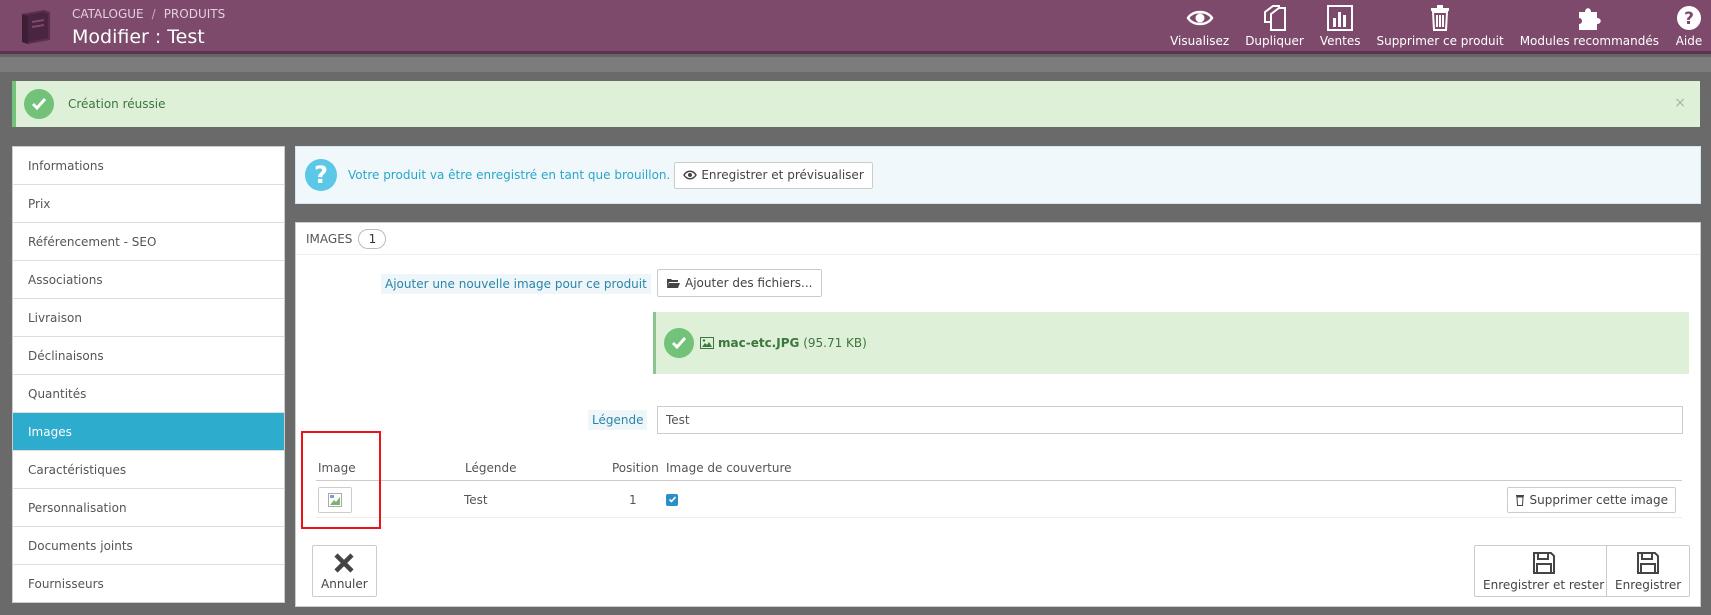 The height and width of the screenshot is (615, 1711). I want to click on help-button: ? Aide, so click(1689, 27).